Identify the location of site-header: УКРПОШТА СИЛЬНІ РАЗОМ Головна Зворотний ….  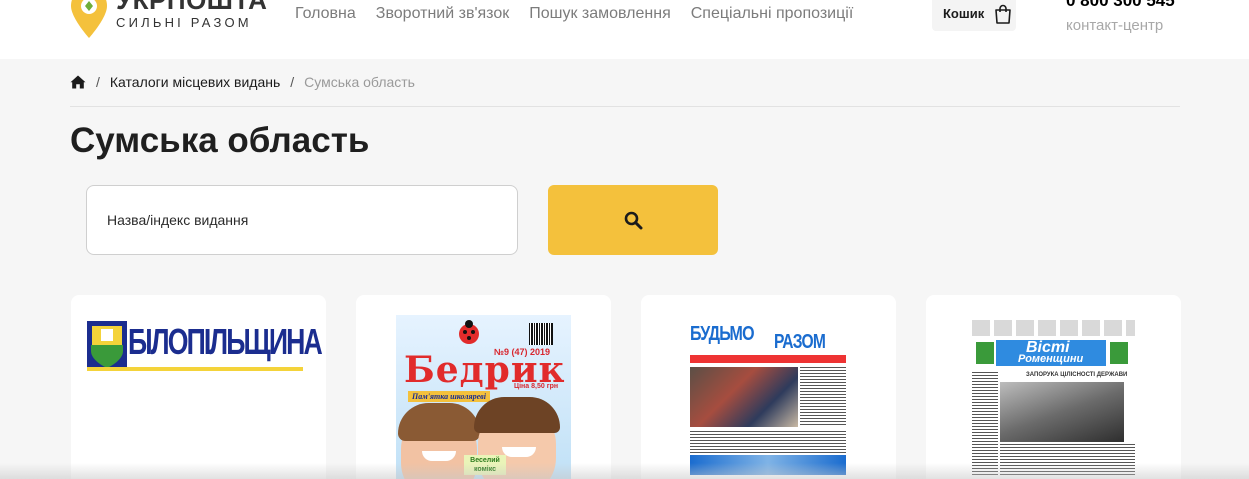
(624, 29).